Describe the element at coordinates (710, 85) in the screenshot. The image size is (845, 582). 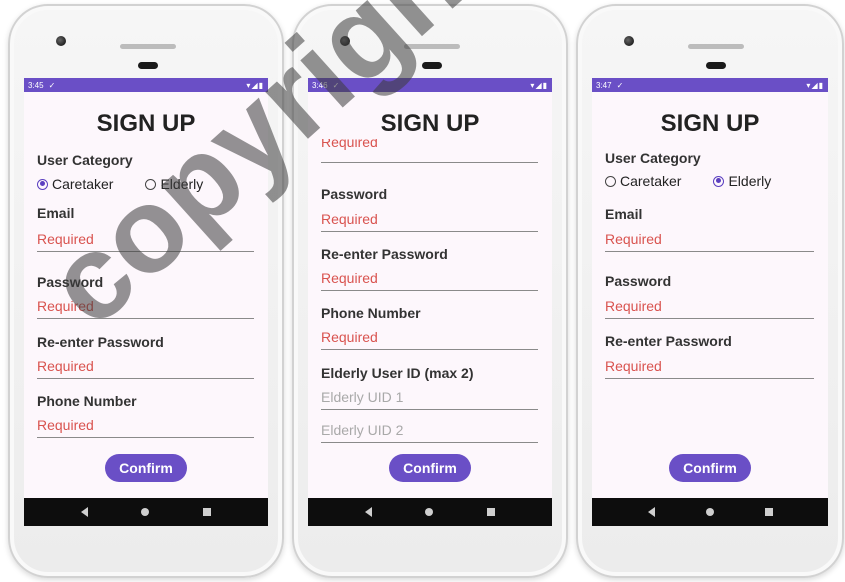
I see `status-bar: 3:47 ✓ ▾◢▮` at that location.